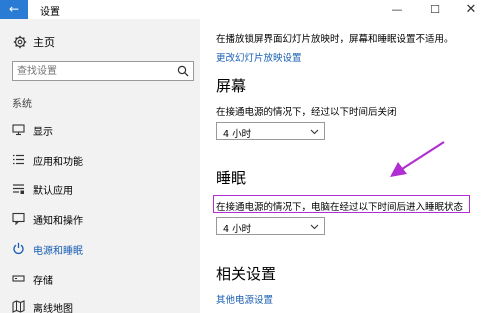 This screenshot has height=313, width=500. Describe the element at coordinates (306, 112) in the screenshot. I see `screen-description: 在接通电源的情况下，经过以下时间后关闭` at that location.